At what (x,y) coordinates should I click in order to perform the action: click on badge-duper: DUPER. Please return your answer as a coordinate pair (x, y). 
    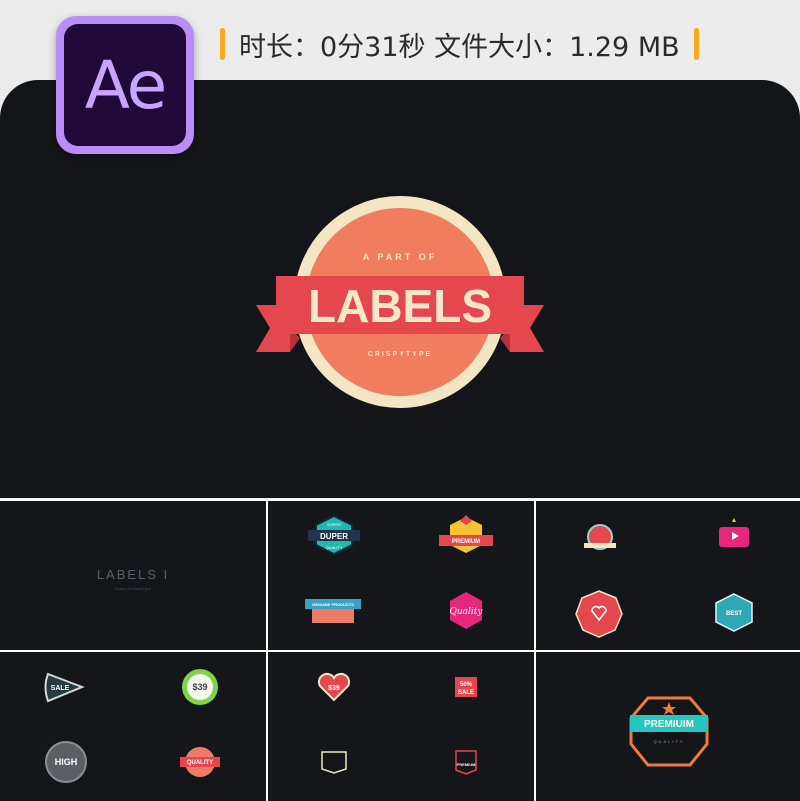
    Looking at the image, I should click on (334, 536).